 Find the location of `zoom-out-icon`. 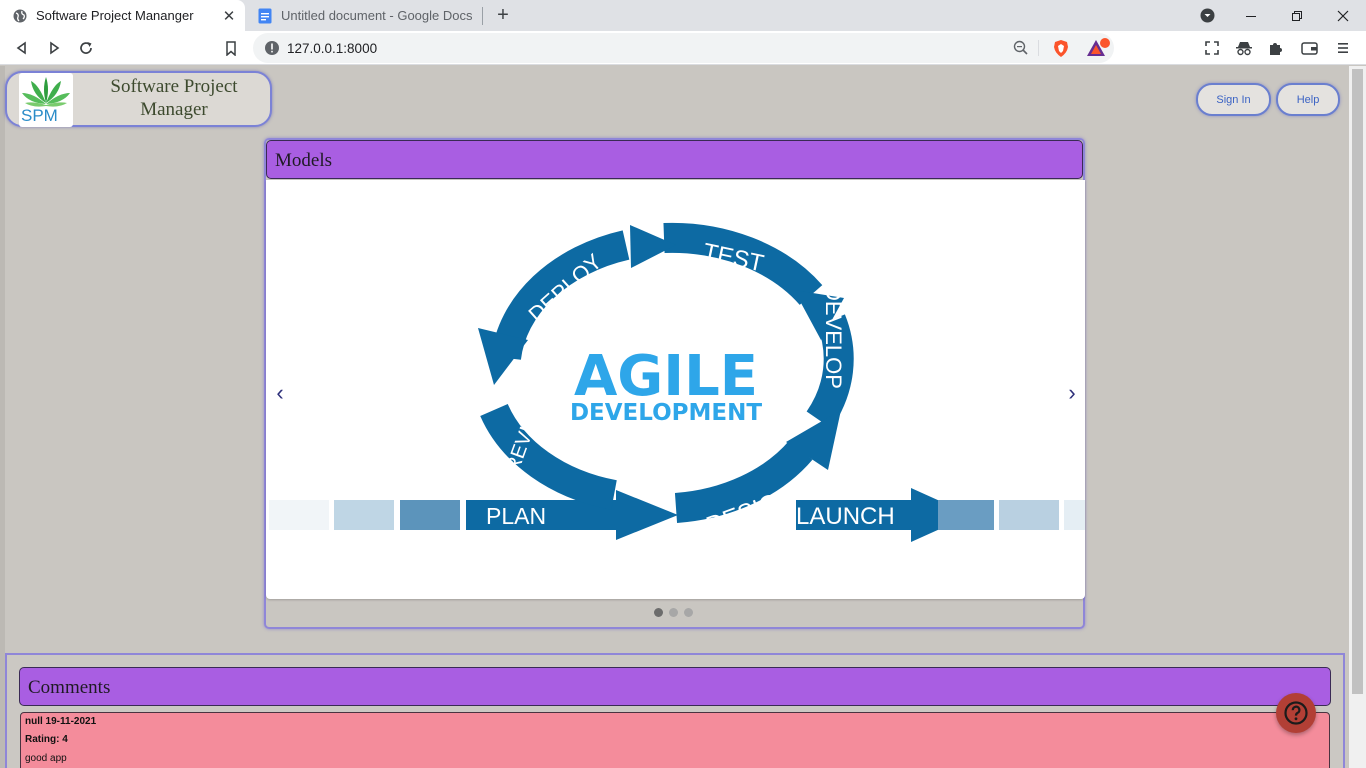

zoom-out-icon is located at coordinates (1021, 48).